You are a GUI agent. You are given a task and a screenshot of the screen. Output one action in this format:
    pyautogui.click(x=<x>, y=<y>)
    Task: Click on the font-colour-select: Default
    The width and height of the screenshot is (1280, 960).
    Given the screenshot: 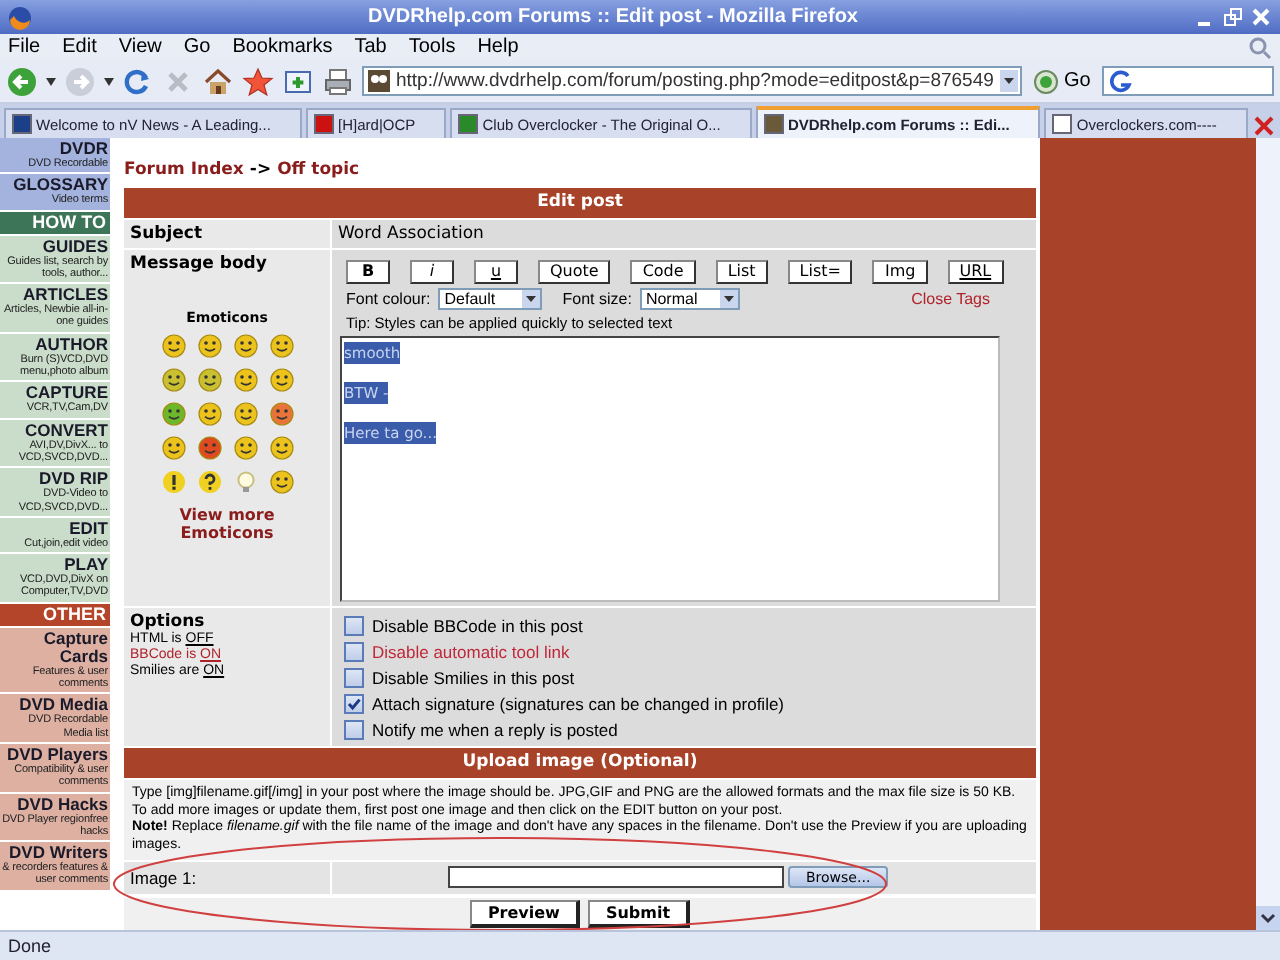 What is the action you would take?
    pyautogui.click(x=490, y=299)
    